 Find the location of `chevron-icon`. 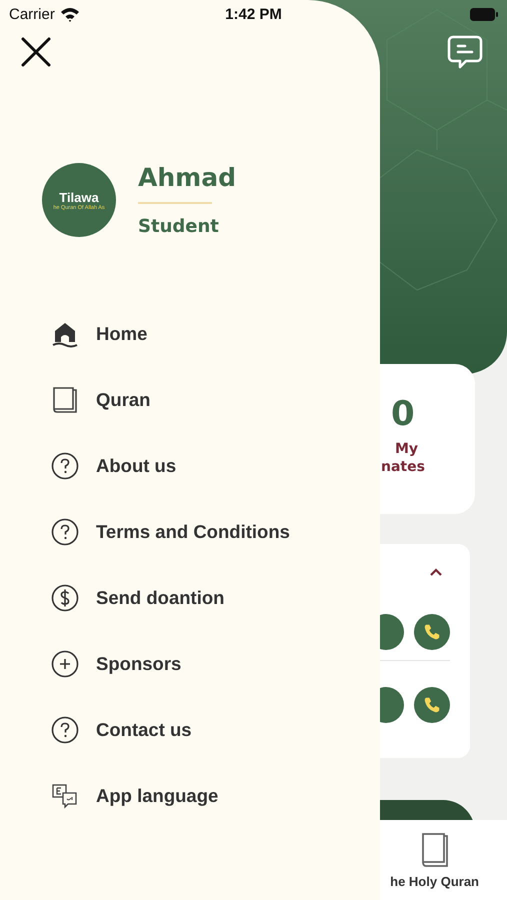

chevron-icon is located at coordinates (436, 572).